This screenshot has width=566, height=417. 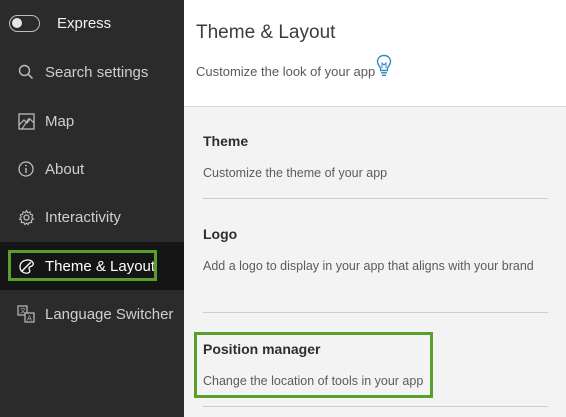 I want to click on sidebar-item-language-switcher: 文A Language Switcher, so click(x=92, y=314).